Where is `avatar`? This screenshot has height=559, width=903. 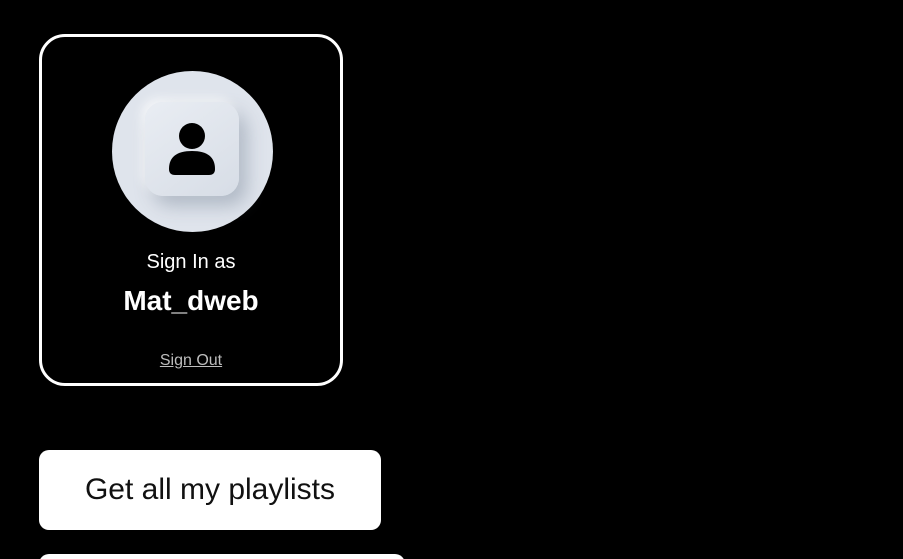 avatar is located at coordinates (192, 151).